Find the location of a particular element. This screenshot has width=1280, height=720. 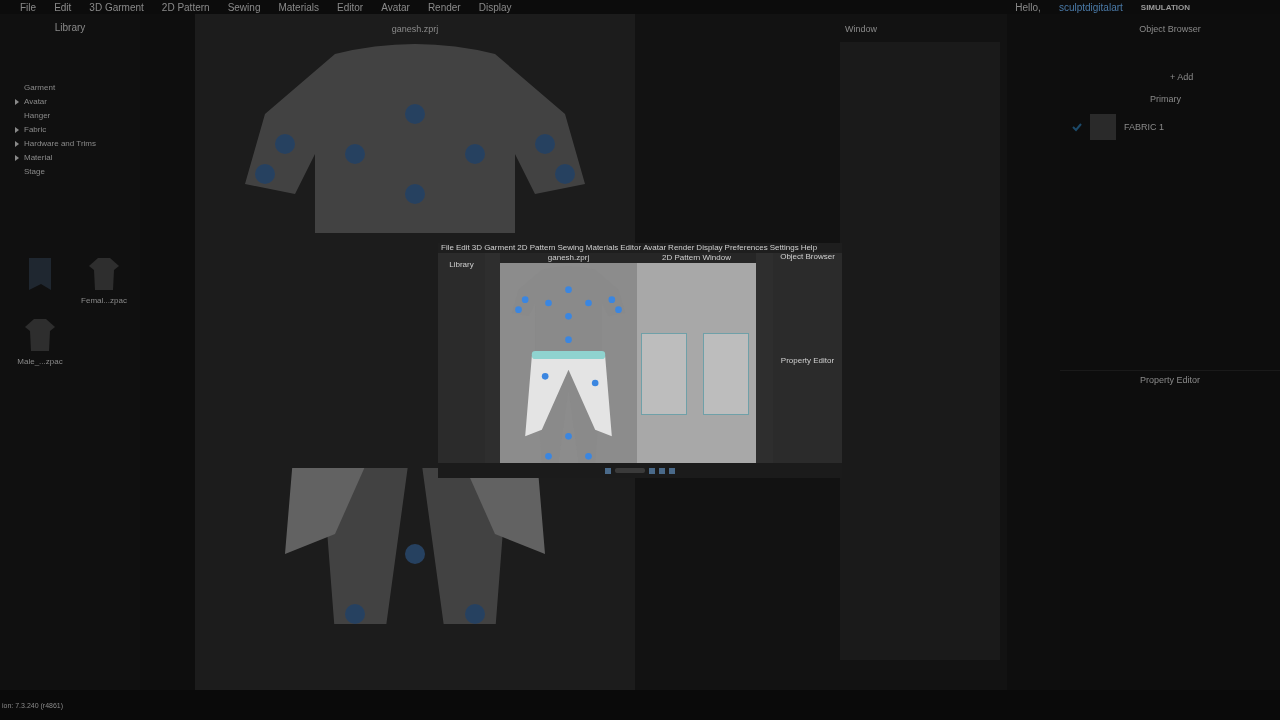

tree-item: Hanger is located at coordinates (37, 115).